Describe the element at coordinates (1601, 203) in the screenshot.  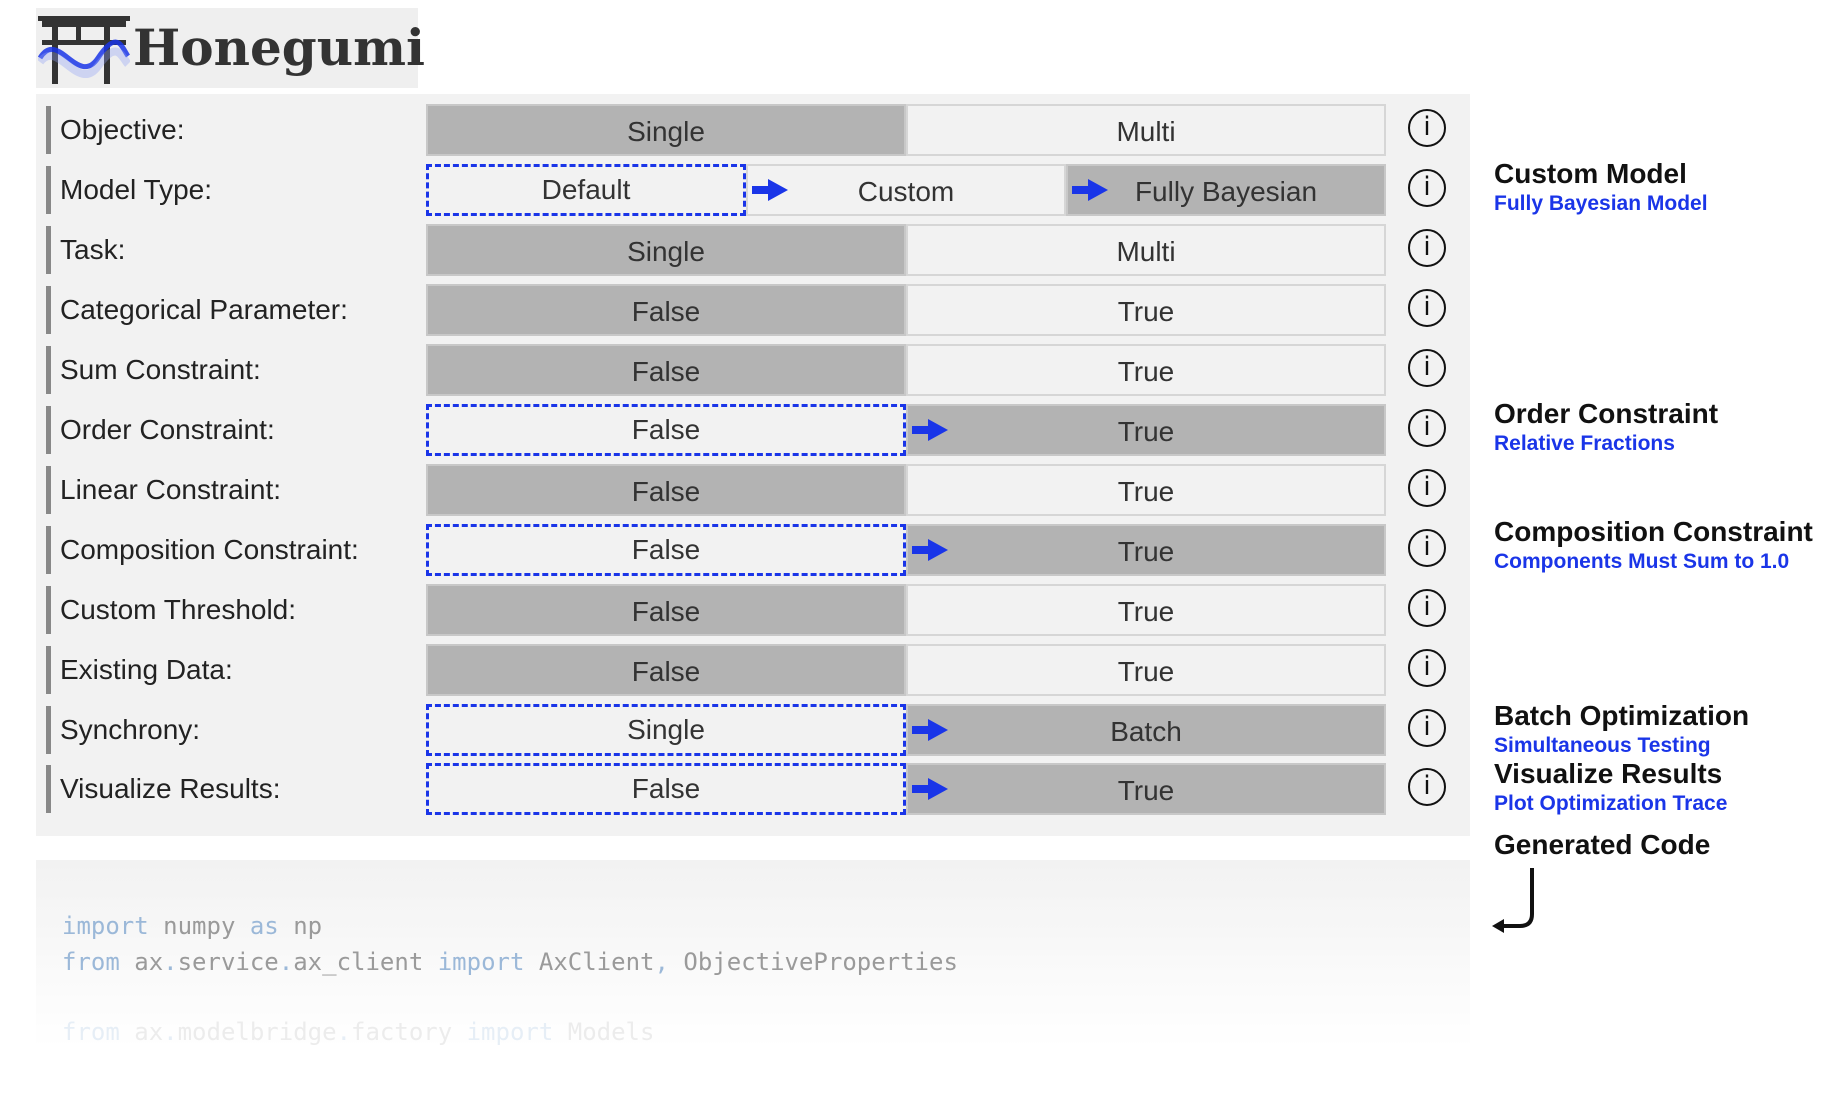
I see `annotation-subtitle: Fully Bayesian Model` at that location.